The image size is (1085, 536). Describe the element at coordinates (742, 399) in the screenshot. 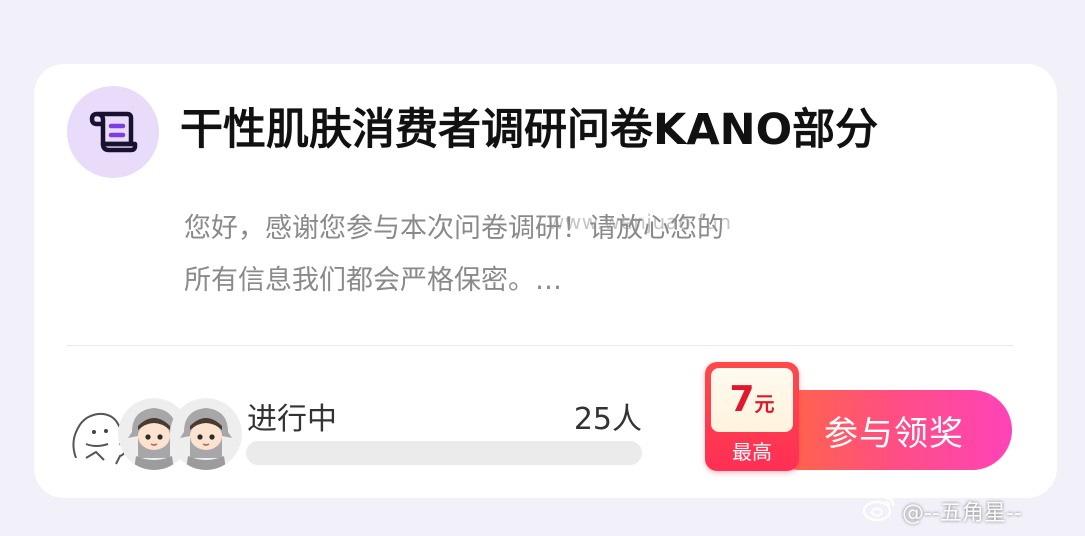

I see `reward-amount: 7` at that location.